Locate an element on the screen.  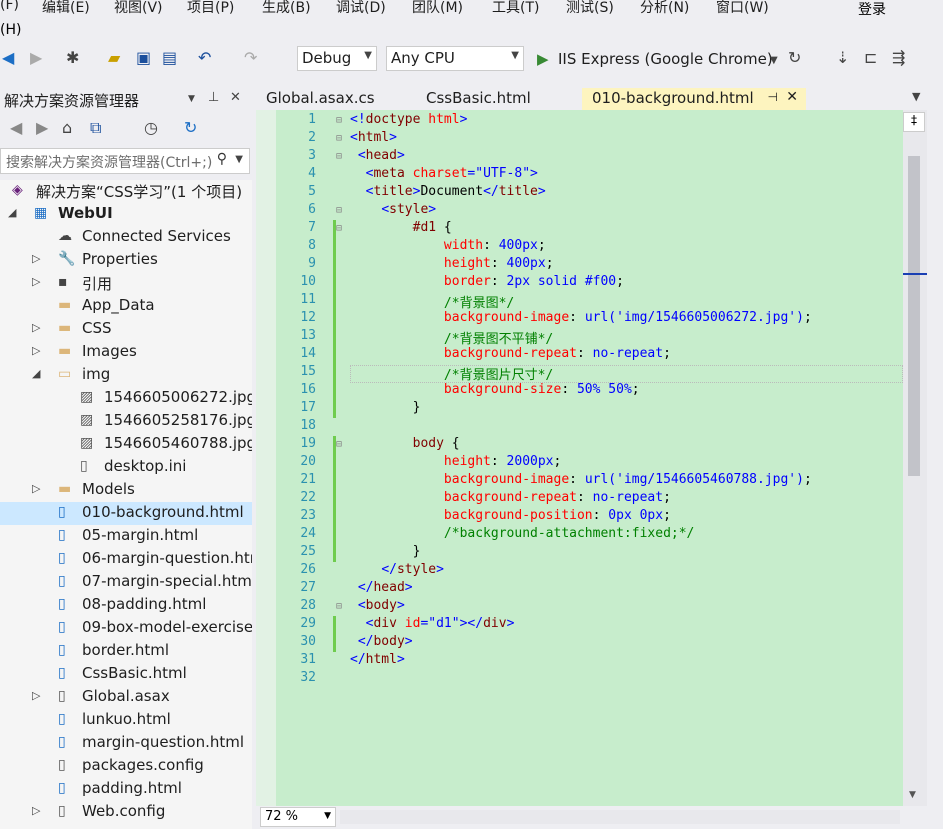
tree-item: ▯ 09-box-model-exercise.html is located at coordinates (126, 628).